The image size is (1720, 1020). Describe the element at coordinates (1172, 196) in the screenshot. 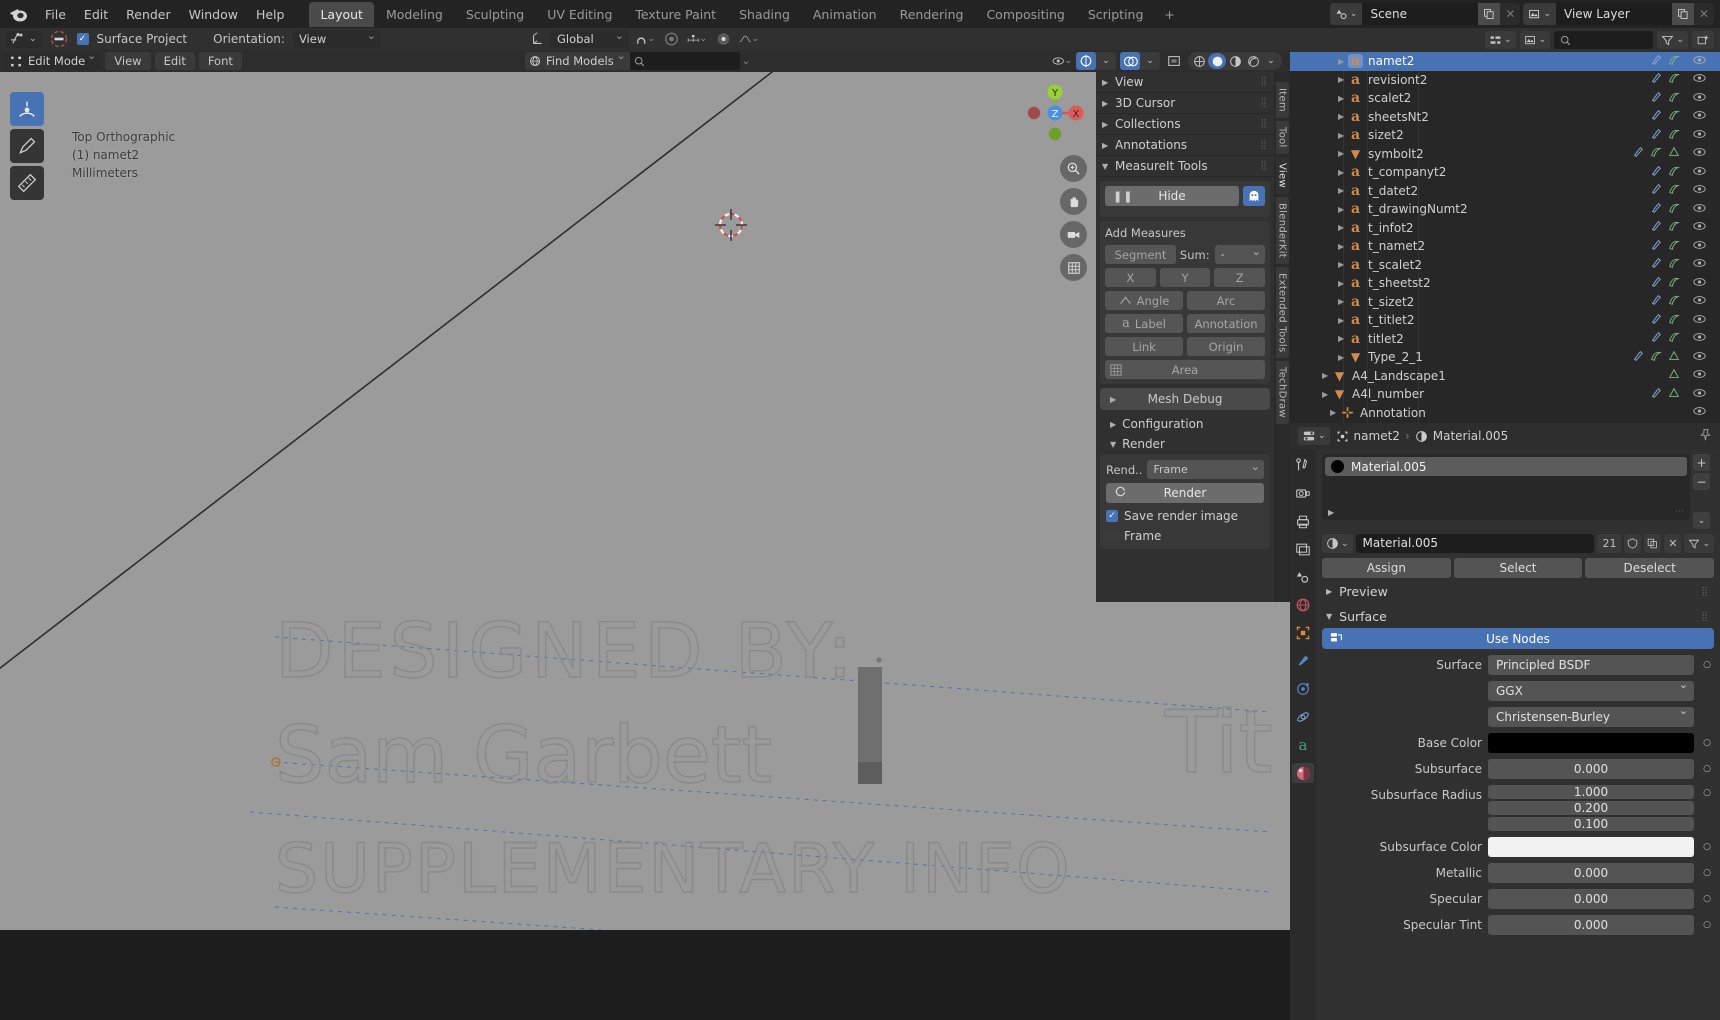

I see `hide-button: ❚❚ Hide` at that location.